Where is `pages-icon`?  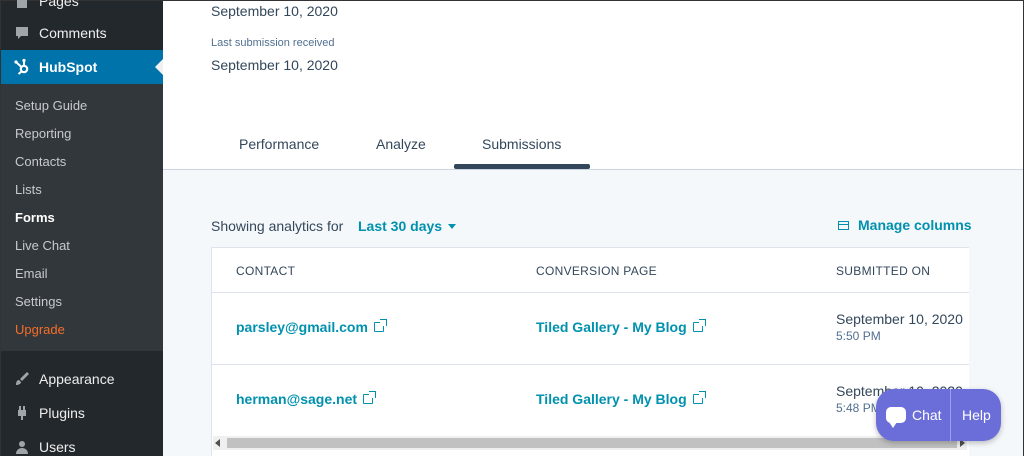
pages-icon is located at coordinates (22, 5).